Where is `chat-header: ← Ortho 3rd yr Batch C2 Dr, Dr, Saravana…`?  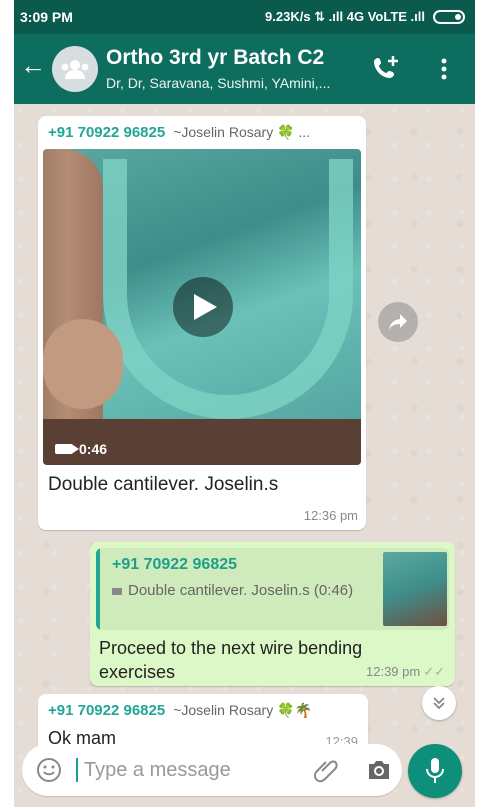
chat-header: ← Ortho 3rd yr Batch C2 Dr, Dr, Saravana… is located at coordinates (244, 69).